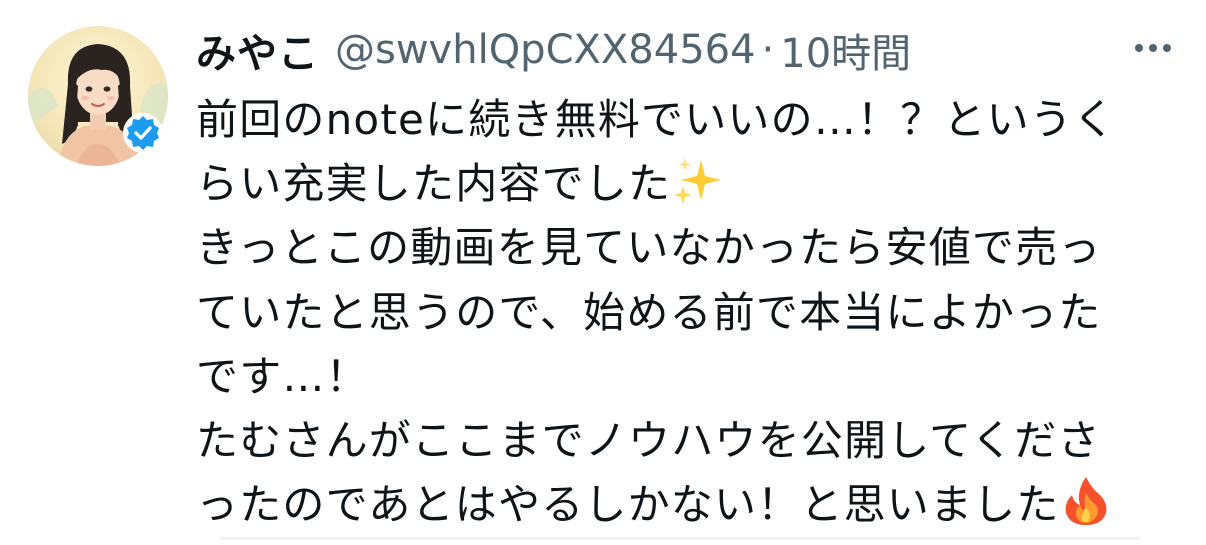  Describe the element at coordinates (98, 96) in the screenshot. I see `avatar-container` at that location.